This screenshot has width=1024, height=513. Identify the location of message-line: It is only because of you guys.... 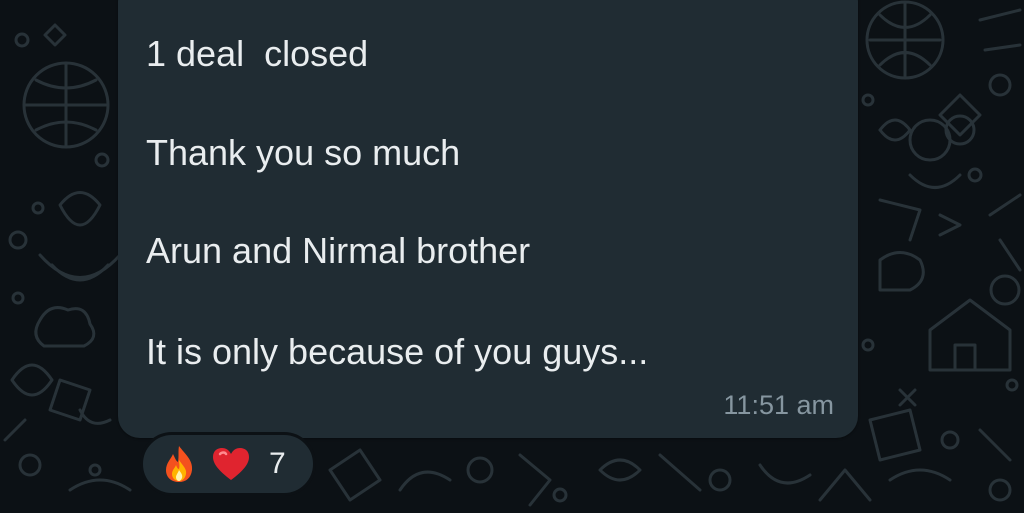
(397, 351).